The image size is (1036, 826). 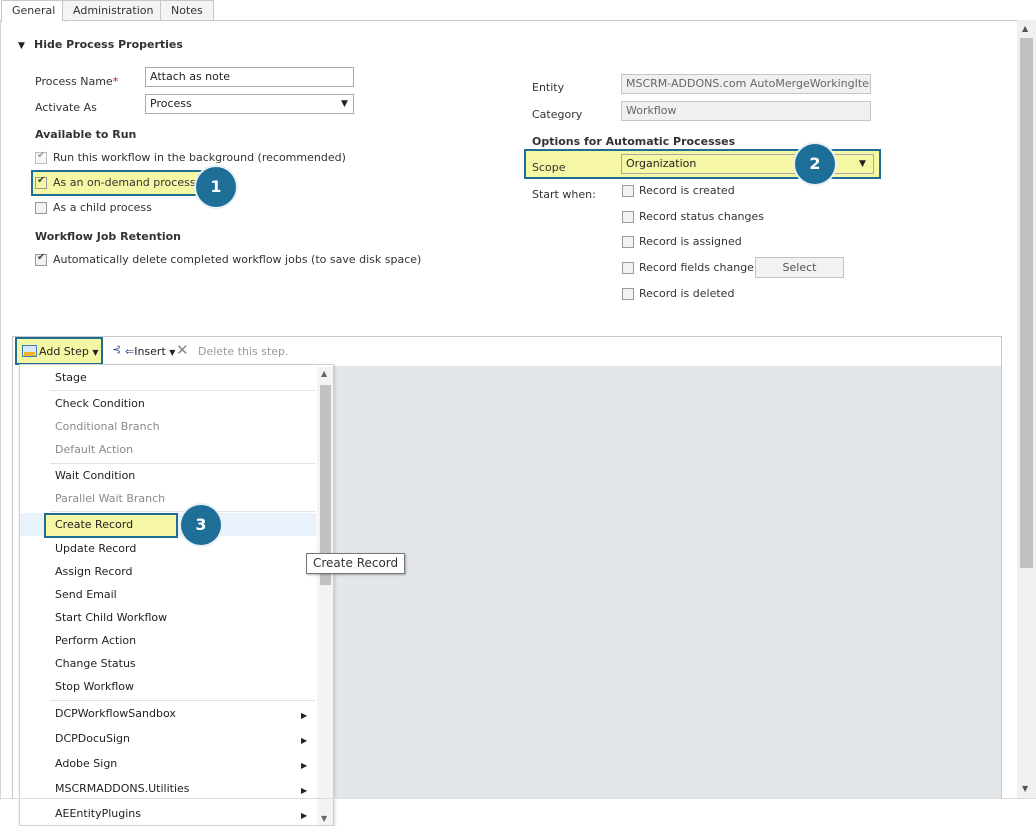 What do you see at coordinates (86, 134) in the screenshot?
I see `available-to-run-heading: Available to Run` at bounding box center [86, 134].